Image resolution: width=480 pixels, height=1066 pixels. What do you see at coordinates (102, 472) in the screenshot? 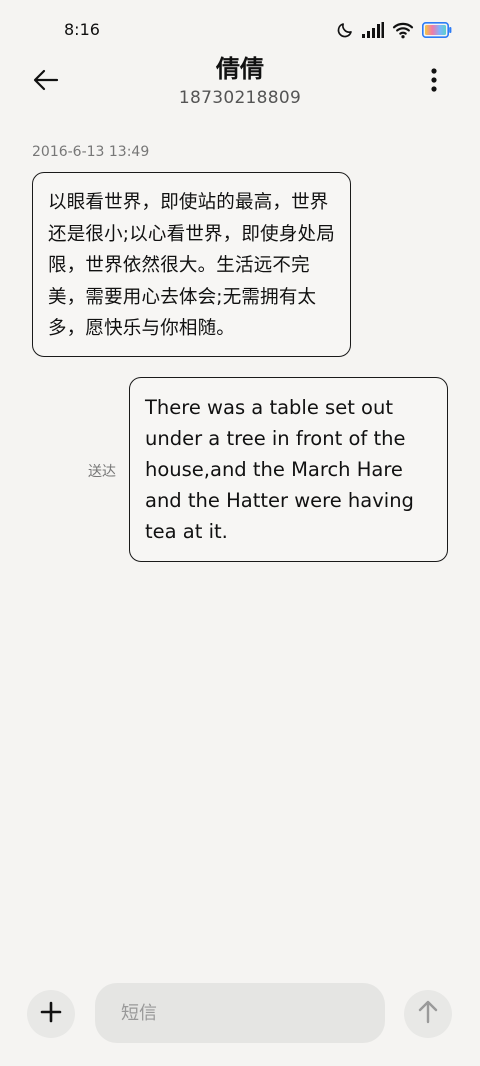
I see `delivery-status: 送达` at bounding box center [102, 472].